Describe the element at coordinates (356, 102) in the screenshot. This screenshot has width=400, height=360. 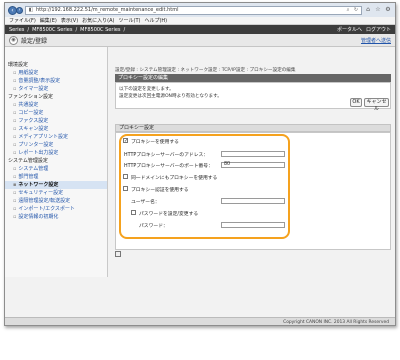
I see `ok-button: OK` at that location.